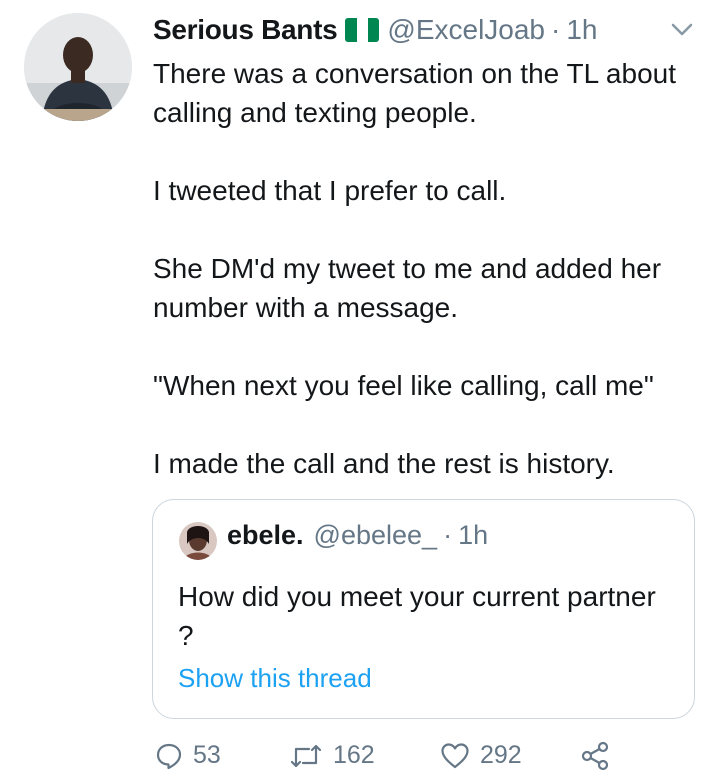 The image size is (720, 781). I want to click on author-name: Serious Bants, so click(245, 30).